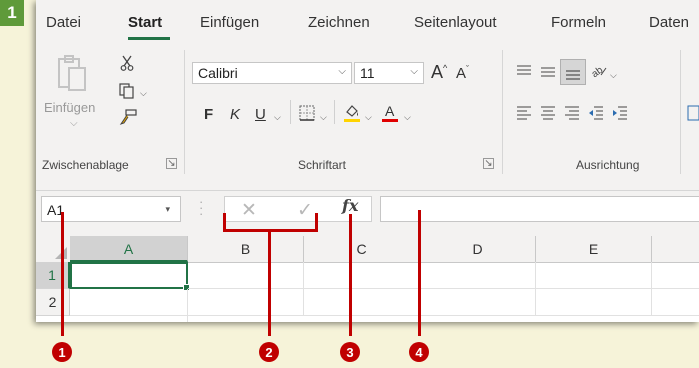 This screenshot has width=699, height=368. Describe the element at coordinates (53, 249) in the screenshot. I see `select-all-button` at that location.